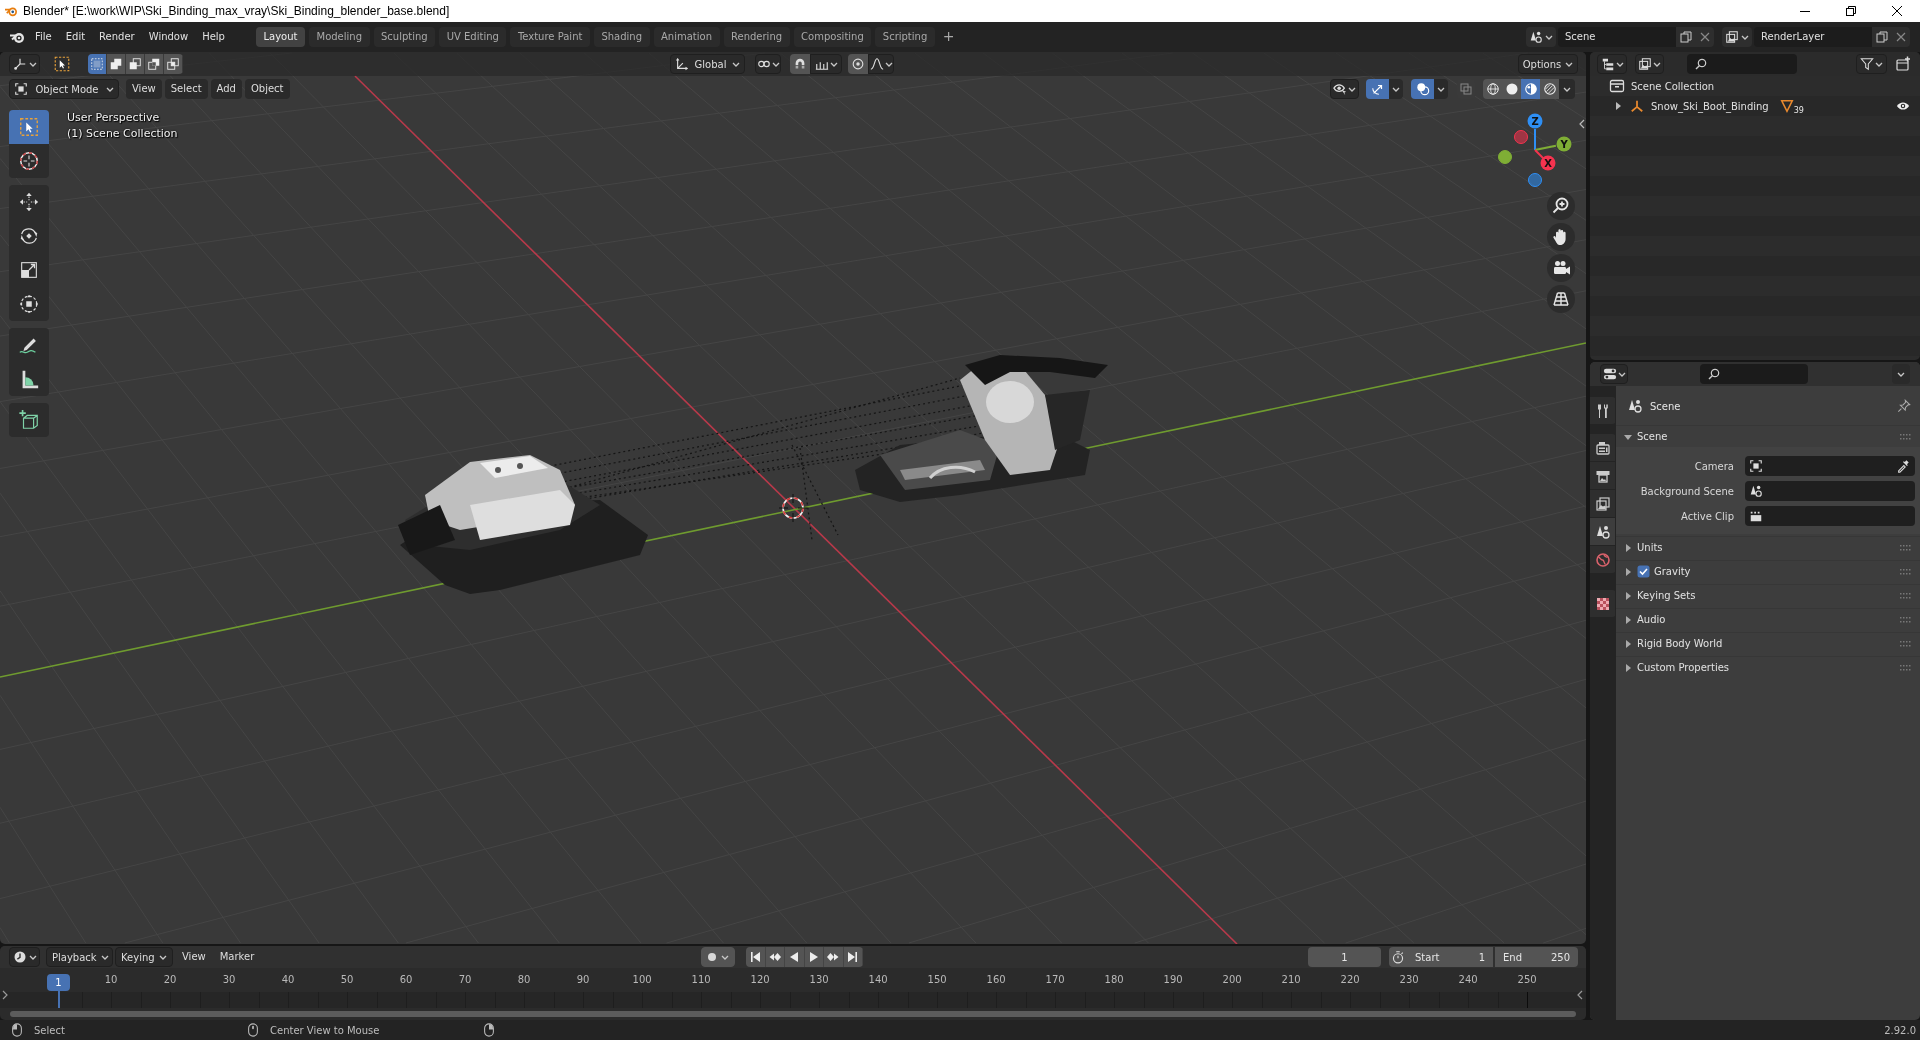  What do you see at coordinates (795, 957) in the screenshot?
I see `play-reverse-button` at bounding box center [795, 957].